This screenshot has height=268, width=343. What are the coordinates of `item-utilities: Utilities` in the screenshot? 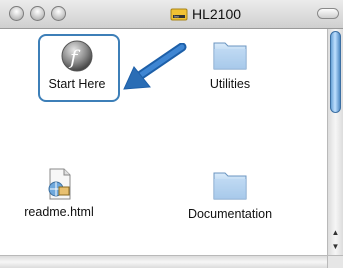 It's located at (230, 64).